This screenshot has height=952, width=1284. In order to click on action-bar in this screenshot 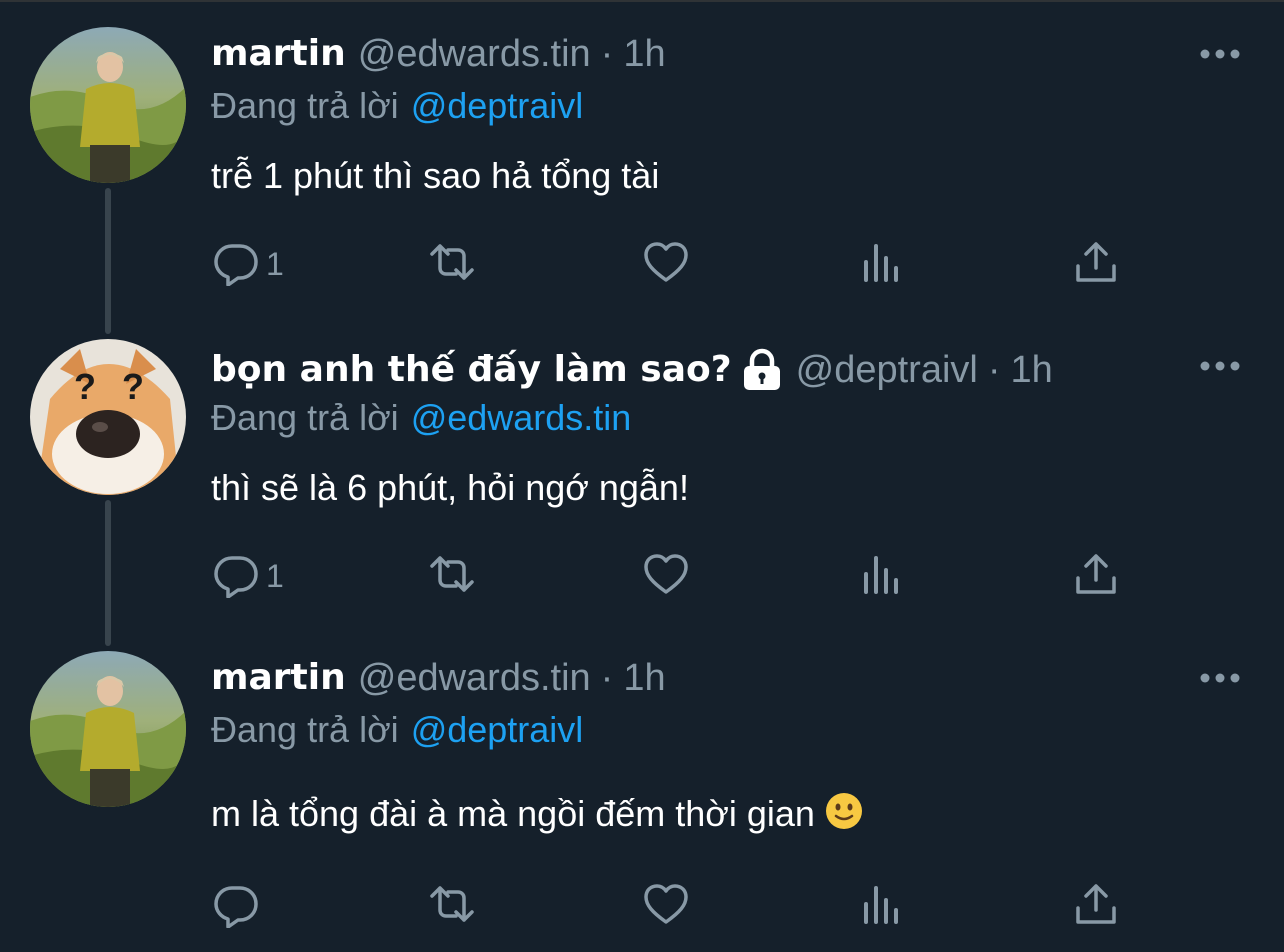, I will do `click(642, 906)`.